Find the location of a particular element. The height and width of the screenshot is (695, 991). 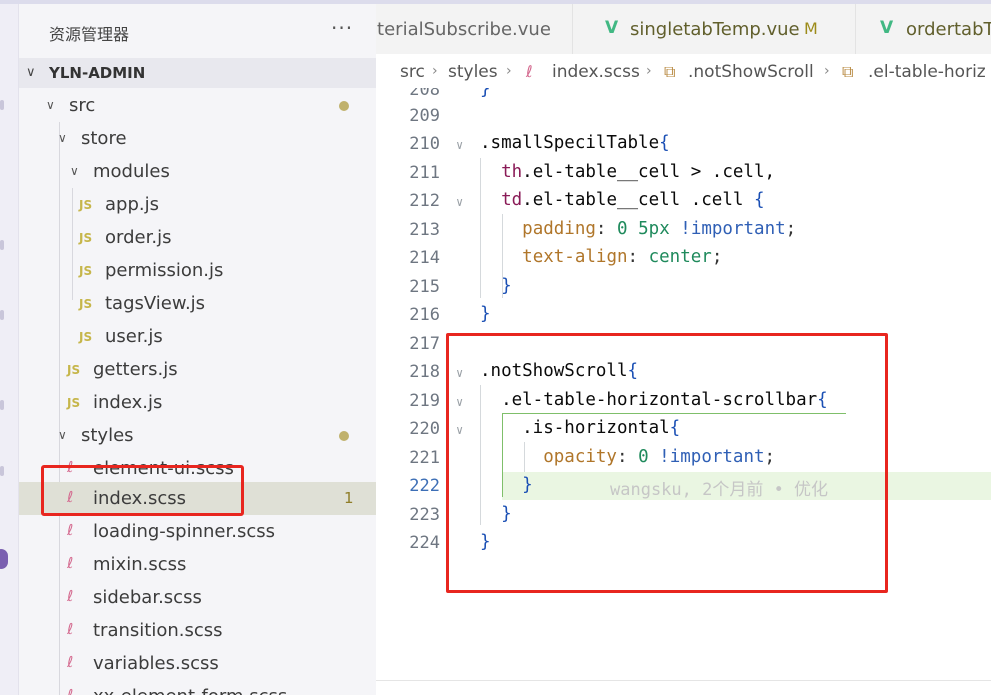

breadcrumb-el-table-horiz: .el-table-horiz is located at coordinates (927, 72).